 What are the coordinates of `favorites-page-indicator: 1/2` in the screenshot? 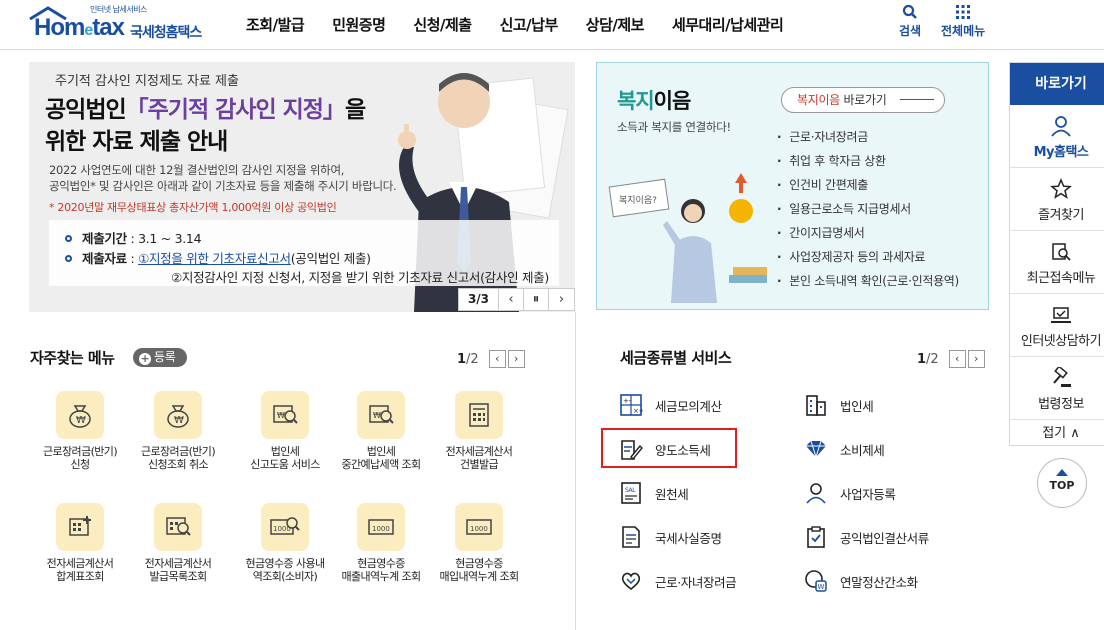 It's located at (468, 359).